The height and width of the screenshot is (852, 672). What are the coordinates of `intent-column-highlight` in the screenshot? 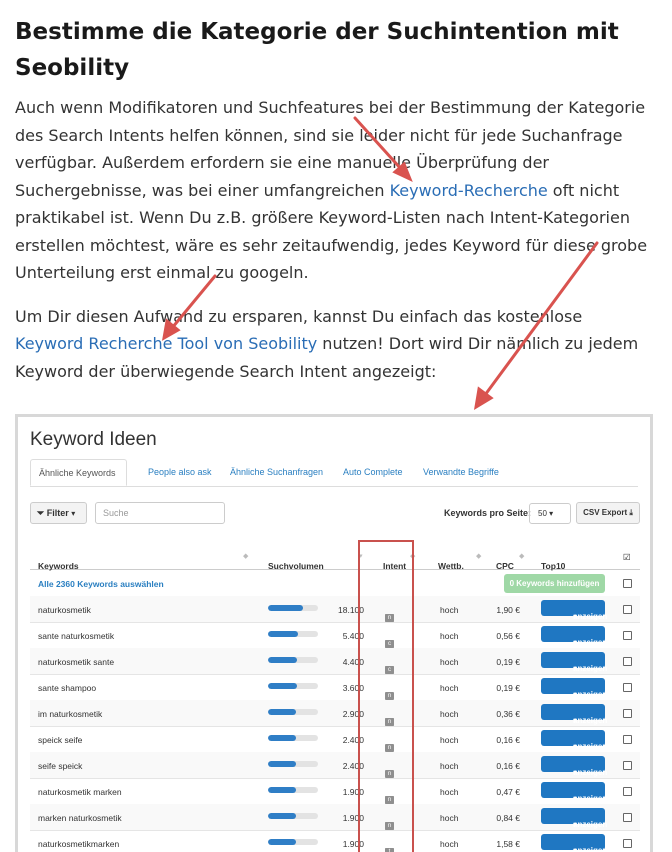 It's located at (386, 696).